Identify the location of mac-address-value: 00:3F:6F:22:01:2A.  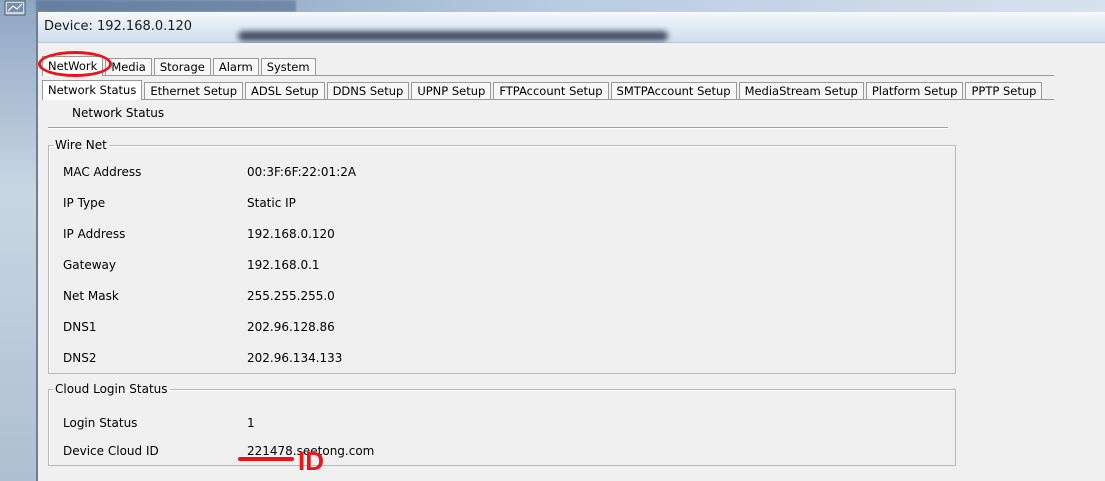
(302, 172).